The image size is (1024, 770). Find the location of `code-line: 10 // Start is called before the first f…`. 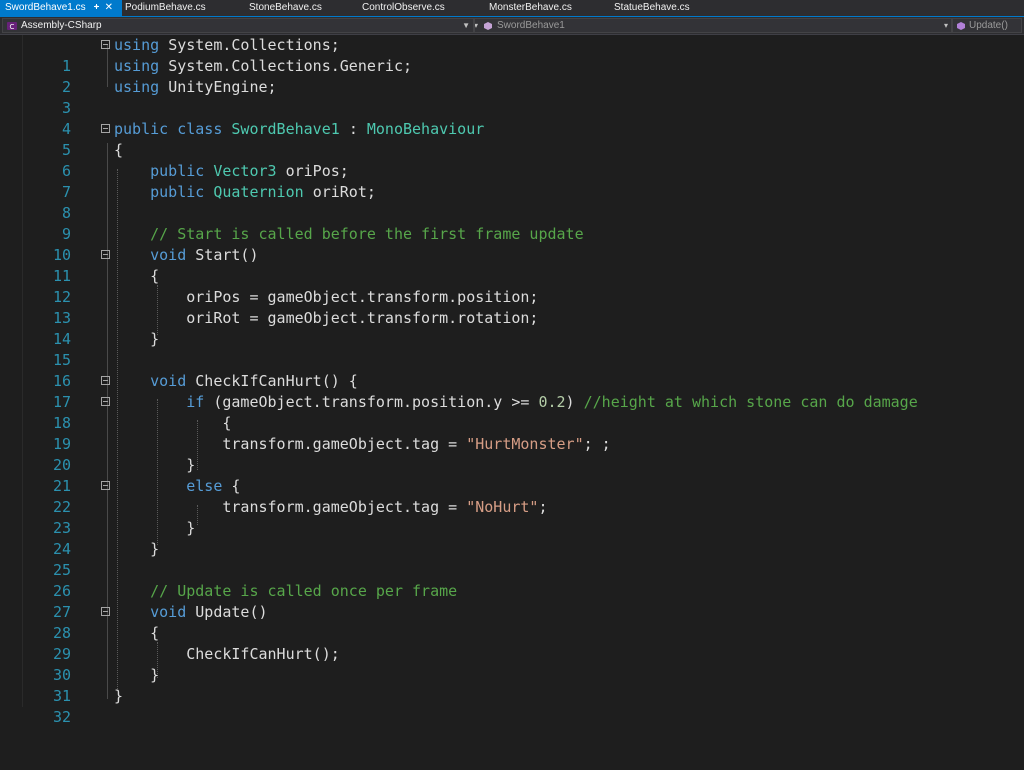

code-line: 10 // Start is called before the first f… is located at coordinates (512, 244).